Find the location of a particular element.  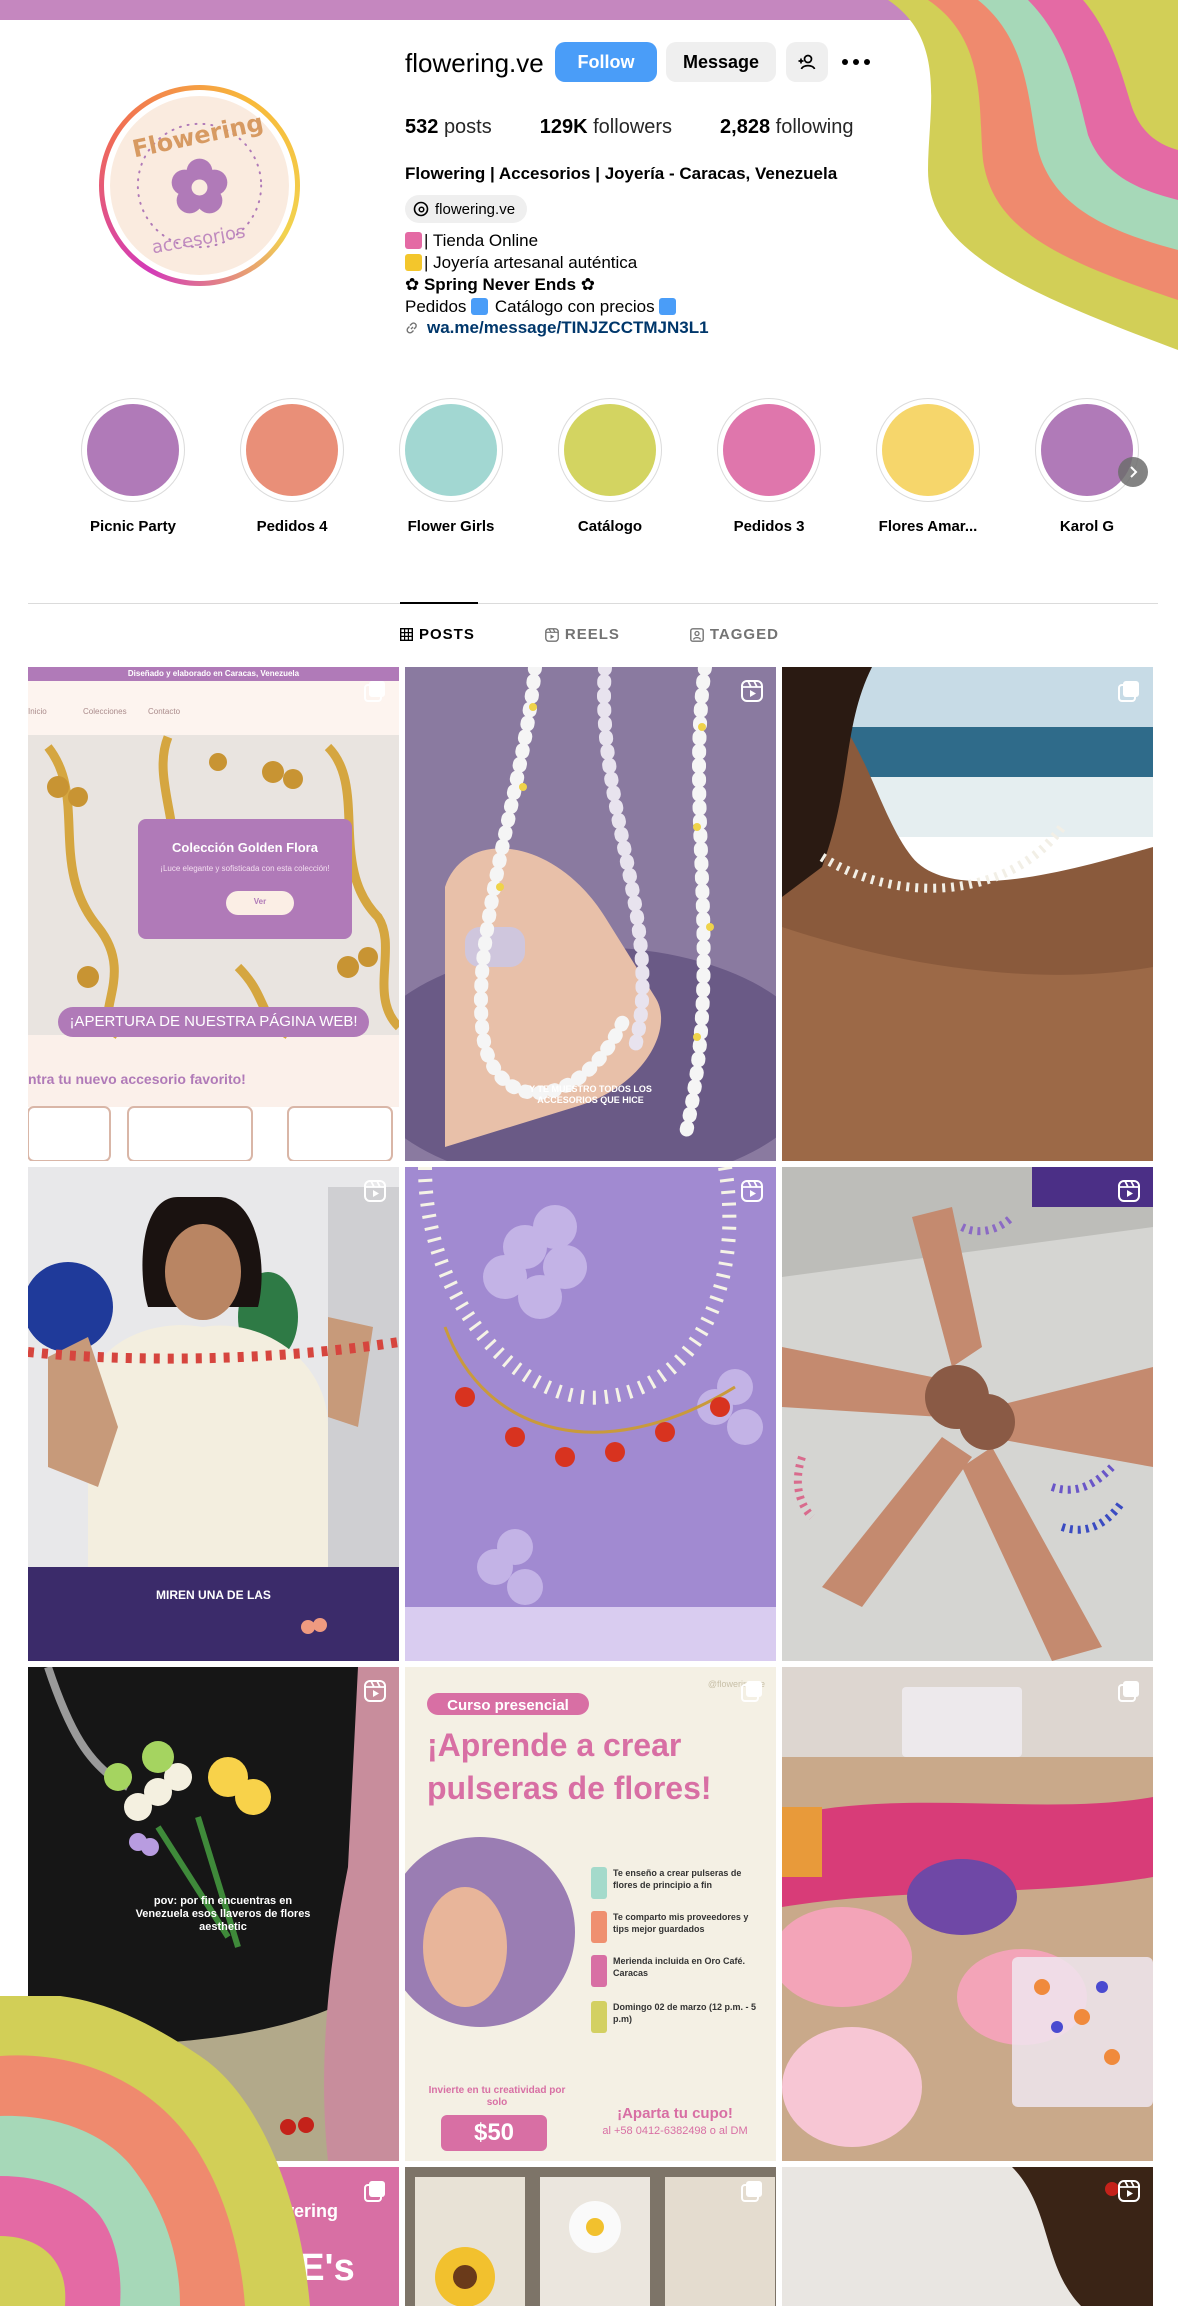

flowering-logo: Flowering accesorios is located at coordinates (198, 183).